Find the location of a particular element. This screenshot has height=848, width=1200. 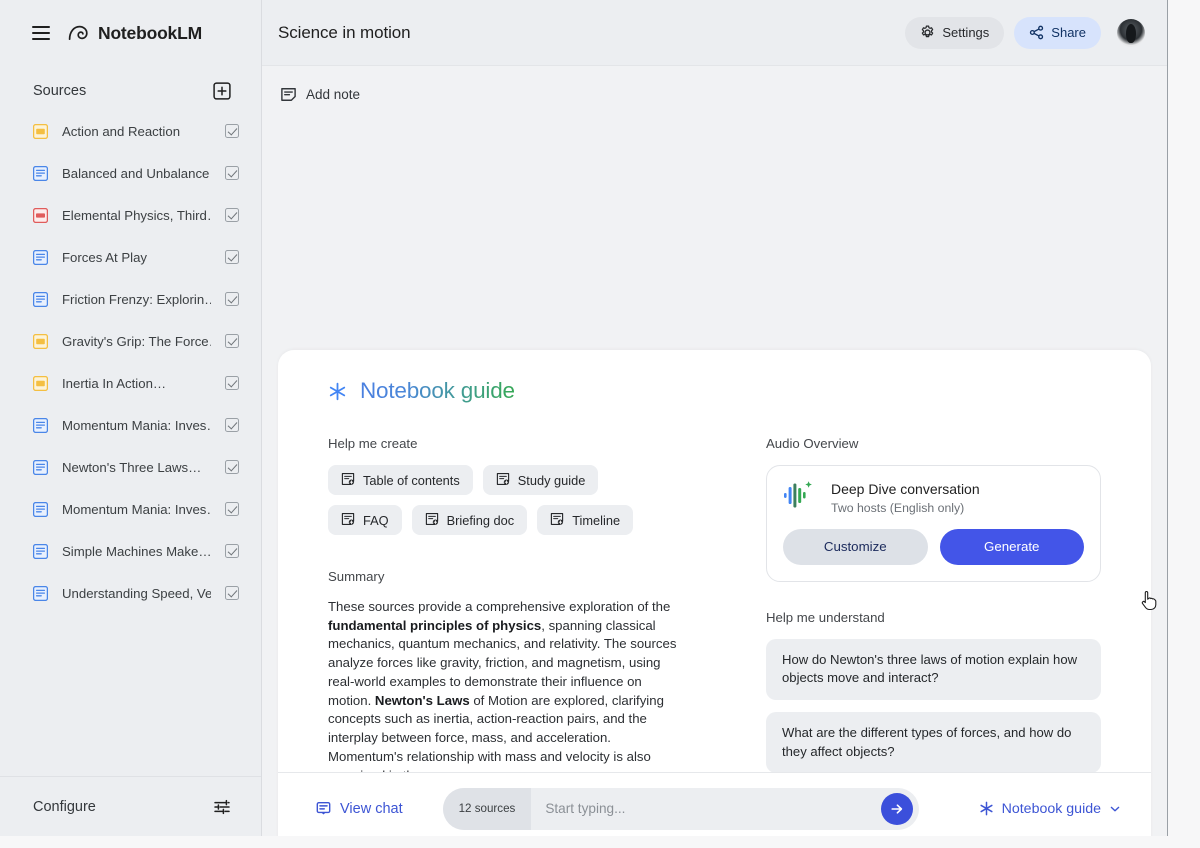

source-title: Forces At Play is located at coordinates (105, 257).